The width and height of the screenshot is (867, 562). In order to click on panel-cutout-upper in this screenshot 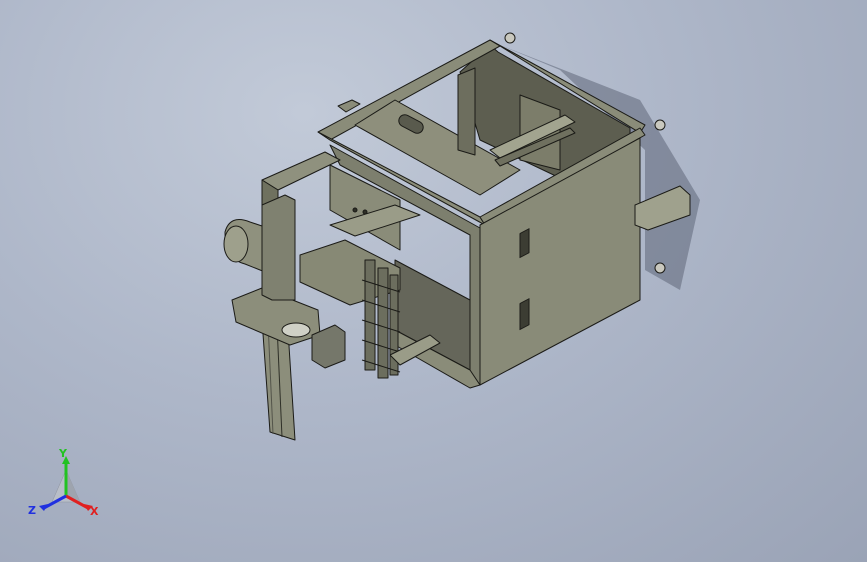, I will do `click(524, 243)`.